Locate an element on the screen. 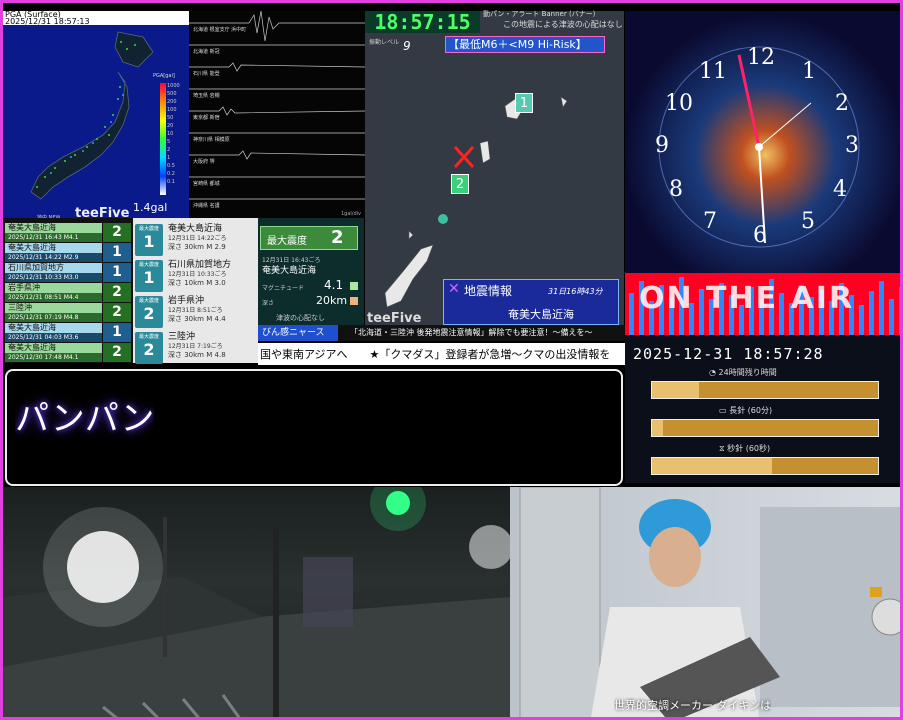 The height and width of the screenshot is (720, 903). pga-scale-label: 100 is located at coordinates (172, 110).